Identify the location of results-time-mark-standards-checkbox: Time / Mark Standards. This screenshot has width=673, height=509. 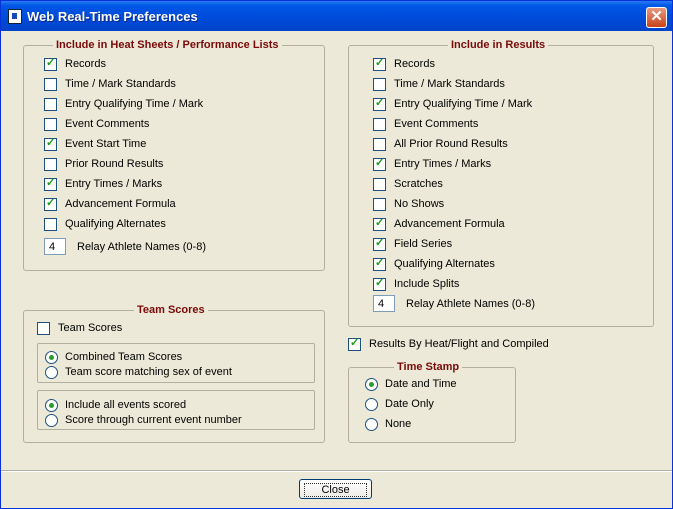
(439, 84).